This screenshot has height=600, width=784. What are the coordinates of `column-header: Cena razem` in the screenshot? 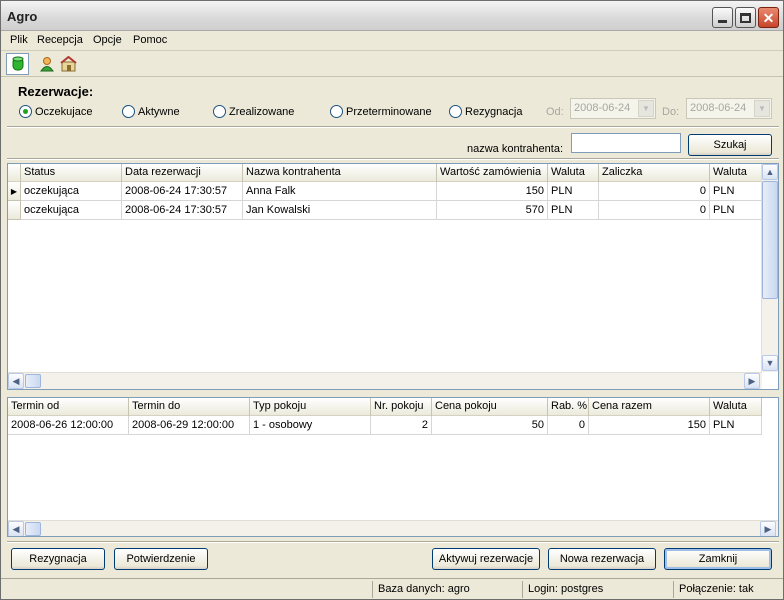 It's located at (649, 407).